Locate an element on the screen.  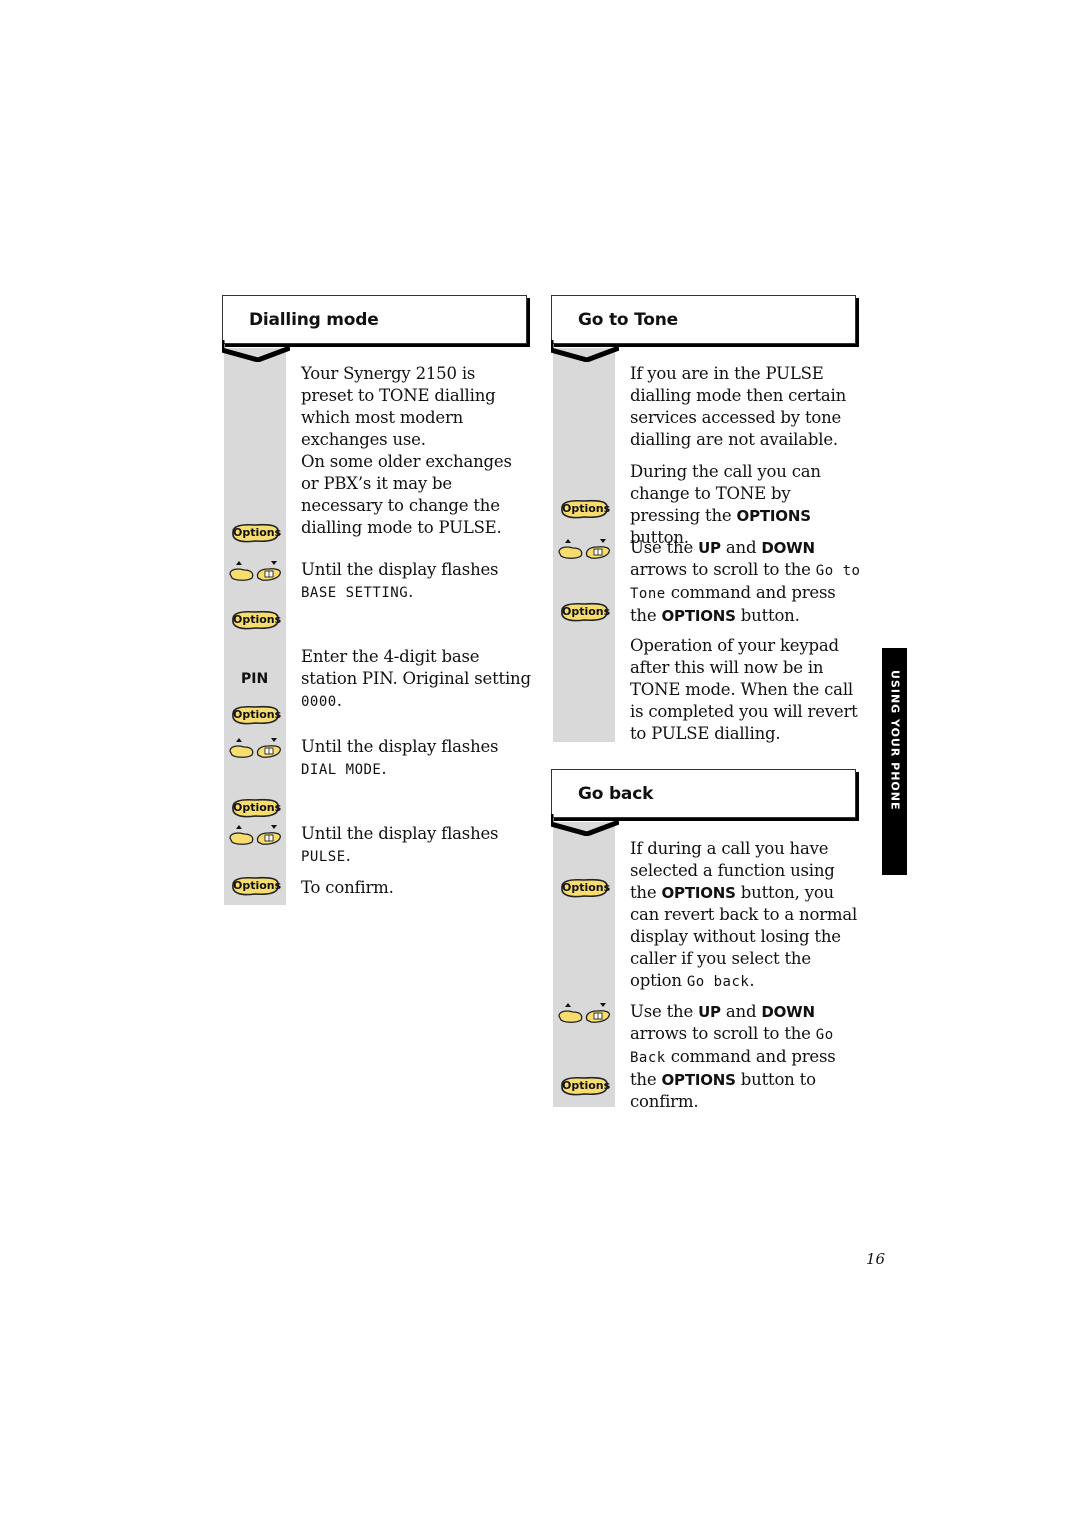
pin-key-label: PIN is located at coordinates (255, 679).